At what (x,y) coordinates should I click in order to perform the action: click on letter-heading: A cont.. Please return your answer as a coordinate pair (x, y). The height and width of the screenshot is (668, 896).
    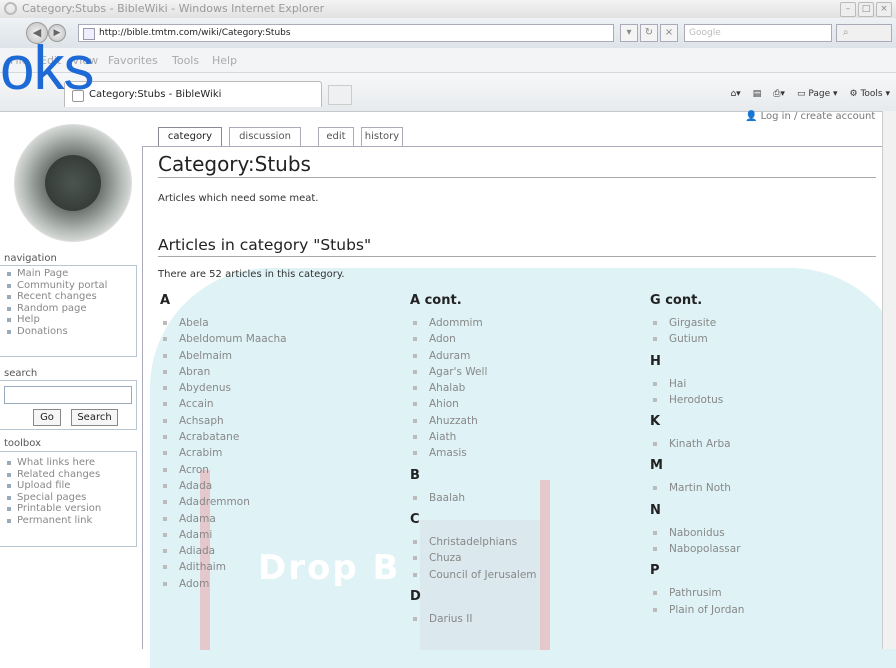
    Looking at the image, I should click on (436, 300).